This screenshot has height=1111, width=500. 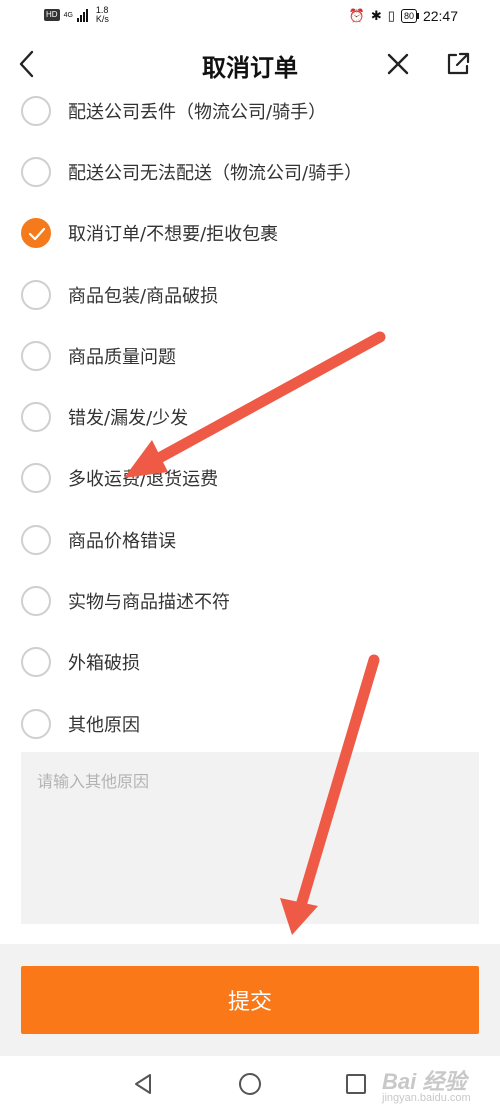 I want to click on system-back-button, so click(x=144, y=1084).